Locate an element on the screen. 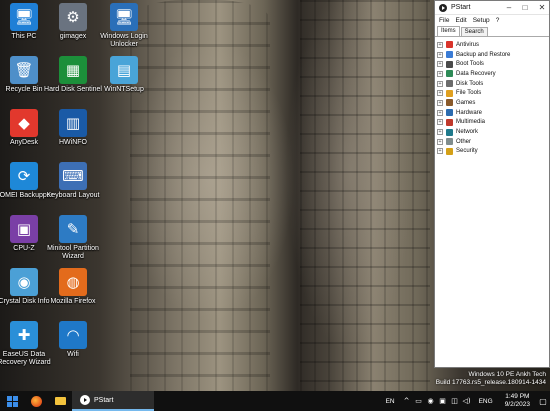  category-label: Hardware is located at coordinates (469, 112).